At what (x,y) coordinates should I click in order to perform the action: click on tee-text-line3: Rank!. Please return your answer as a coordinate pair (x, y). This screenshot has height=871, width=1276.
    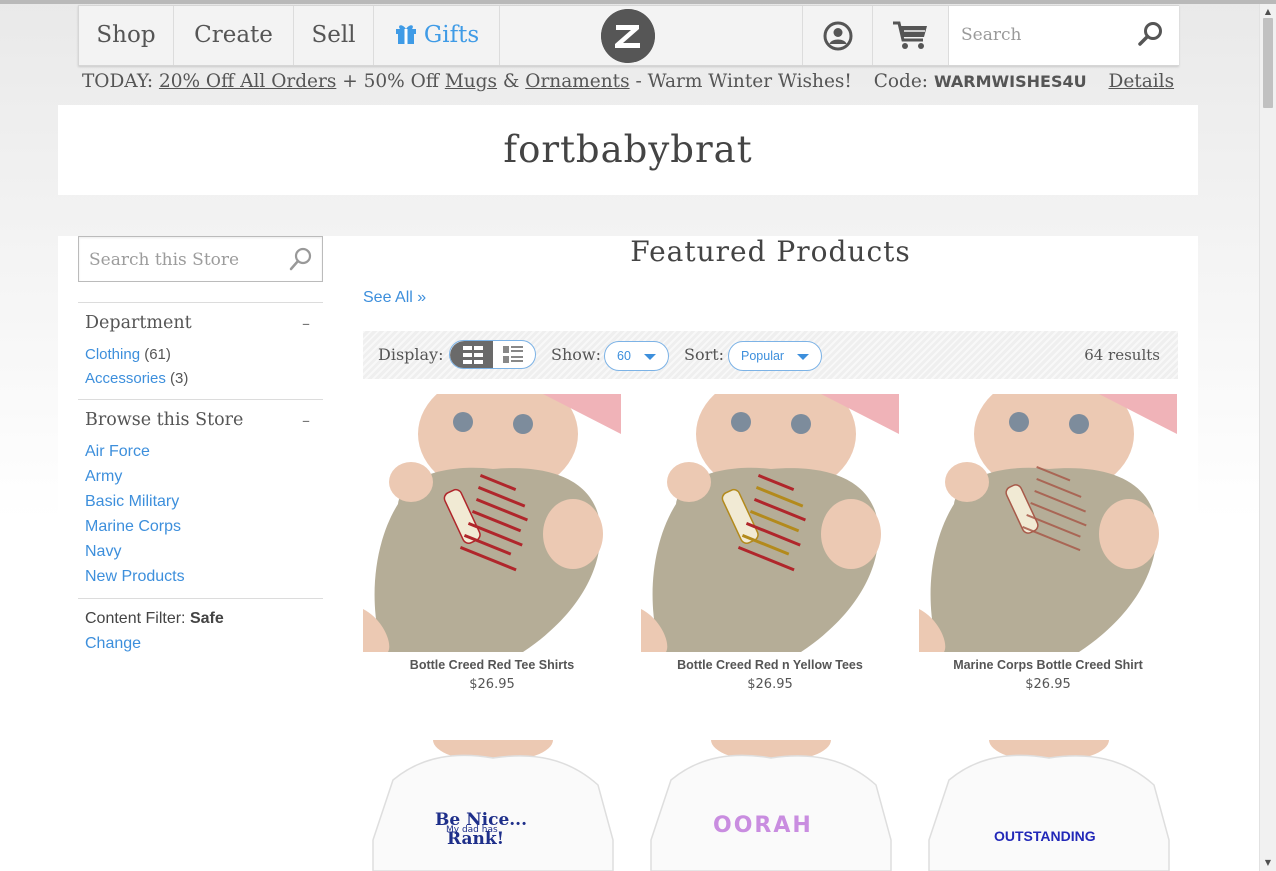
    Looking at the image, I should click on (475, 839).